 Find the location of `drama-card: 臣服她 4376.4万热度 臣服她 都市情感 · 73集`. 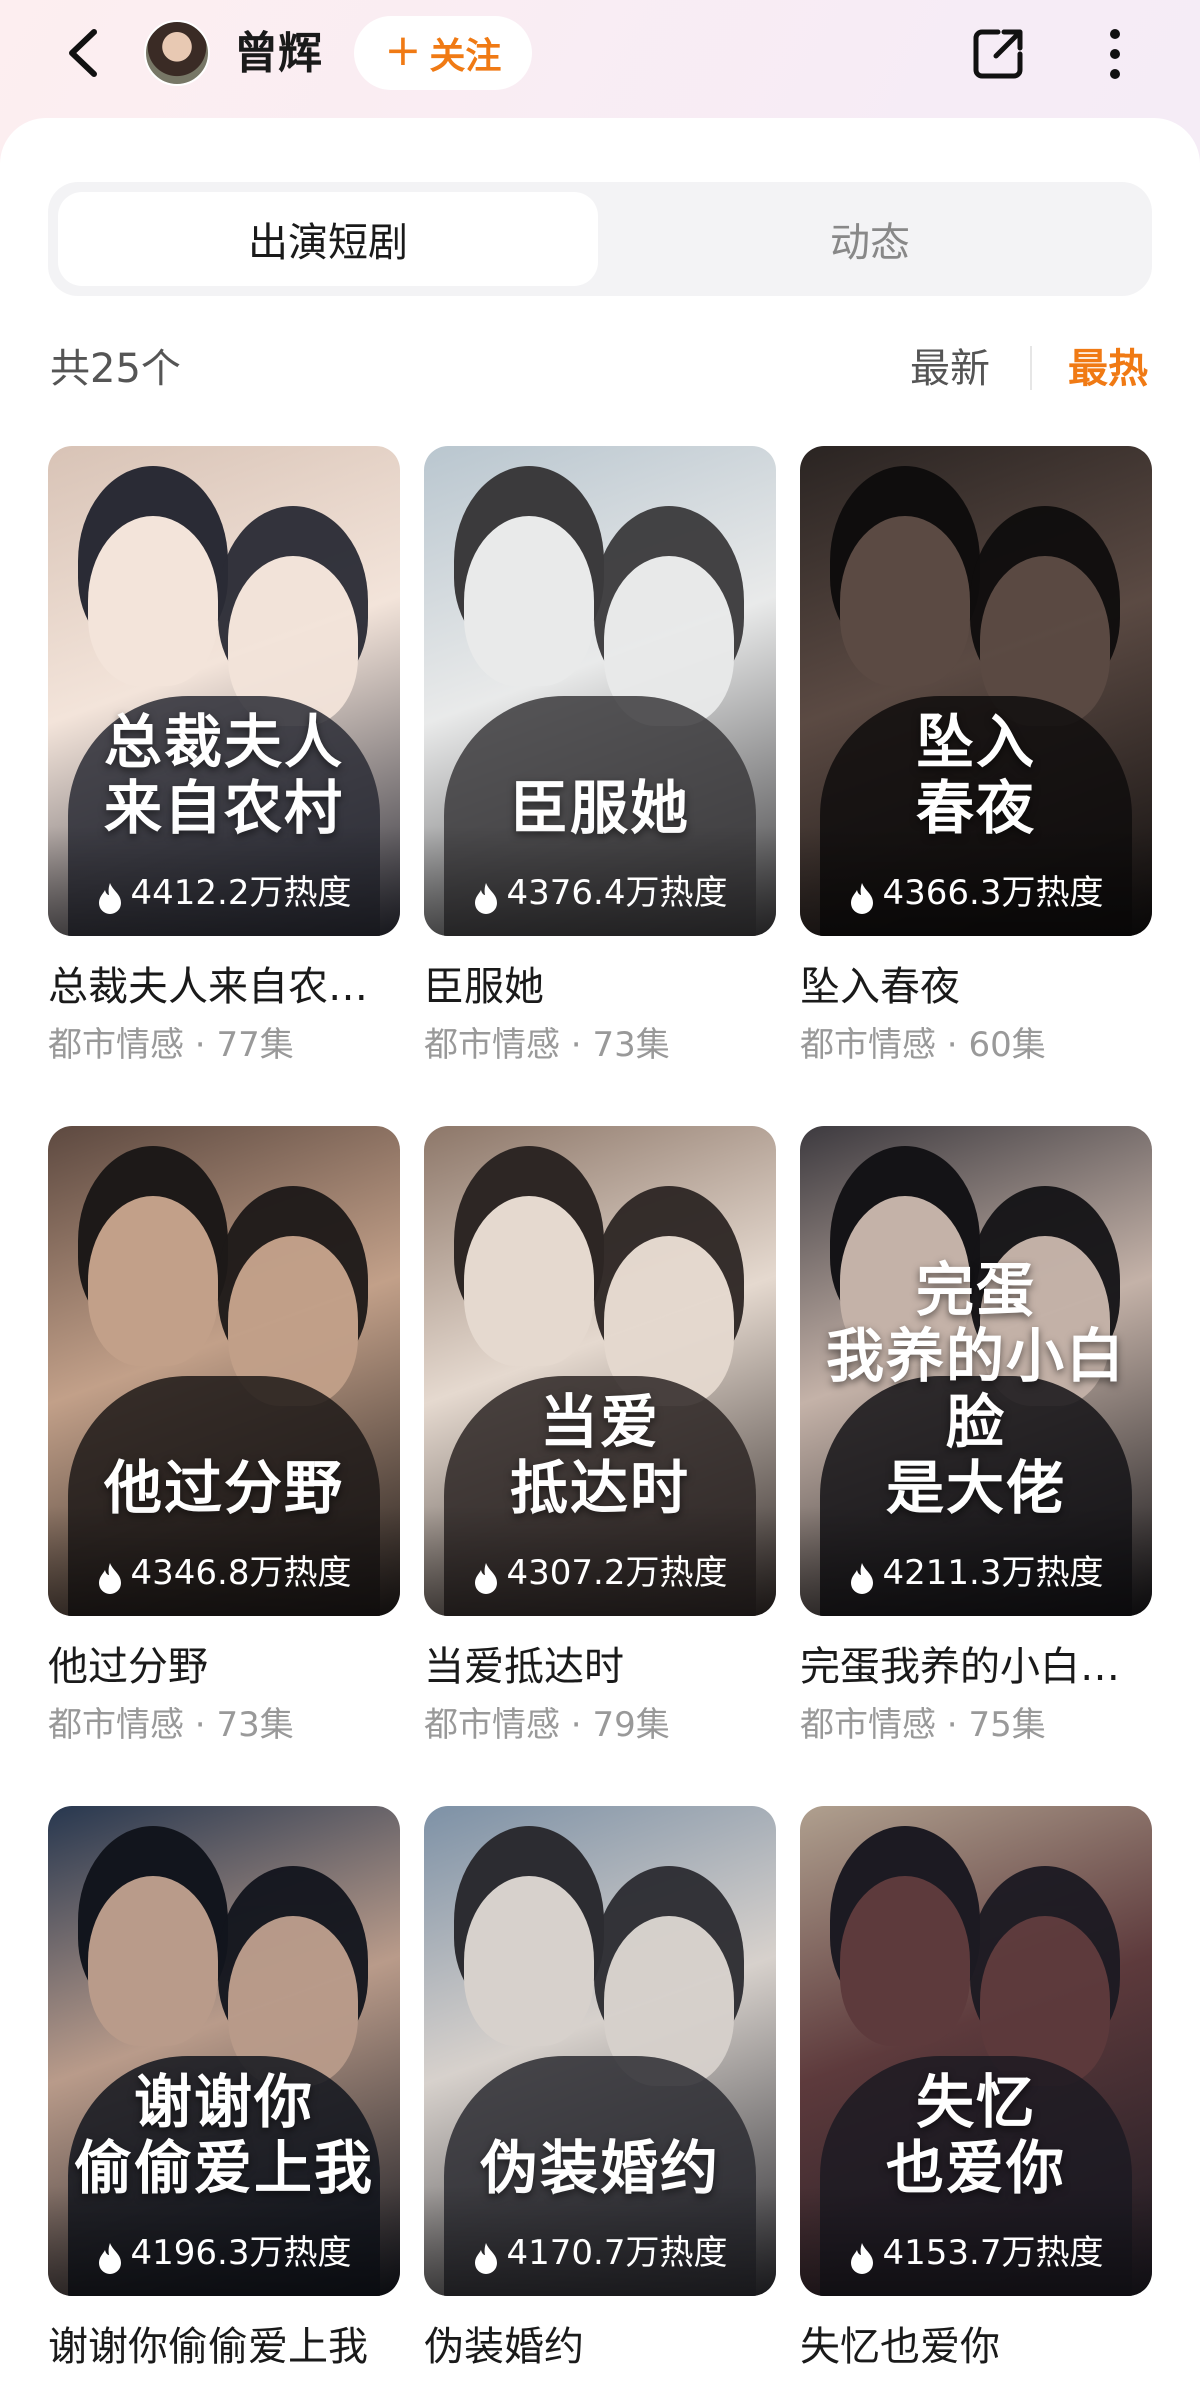

drama-card: 臣服她 4376.4万热度 臣服她 都市情感 · 73集 is located at coordinates (600, 757).